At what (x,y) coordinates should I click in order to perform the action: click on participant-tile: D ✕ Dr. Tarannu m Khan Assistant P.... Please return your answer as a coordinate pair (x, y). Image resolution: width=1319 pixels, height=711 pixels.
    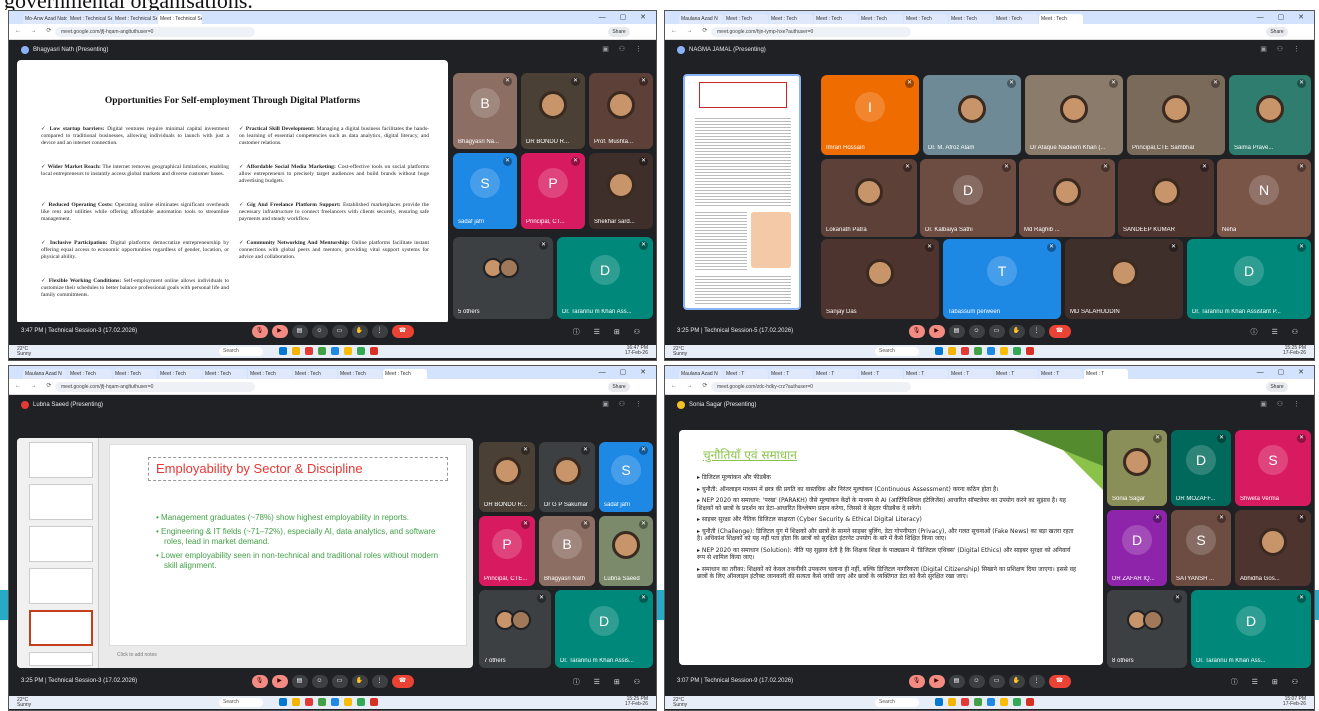
    Looking at the image, I should click on (1249, 279).